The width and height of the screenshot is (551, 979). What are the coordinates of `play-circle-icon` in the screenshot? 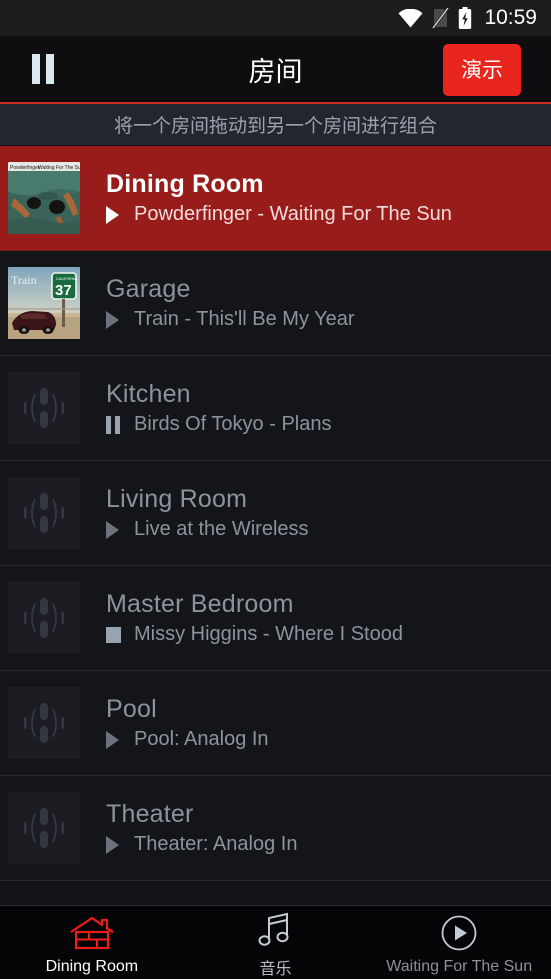 It's located at (459, 933).